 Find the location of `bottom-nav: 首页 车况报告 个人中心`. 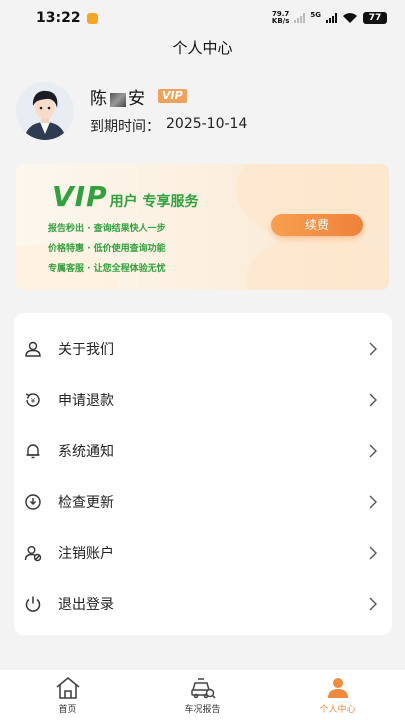

bottom-nav: 首页 车况报告 个人中心 is located at coordinates (202, 695).